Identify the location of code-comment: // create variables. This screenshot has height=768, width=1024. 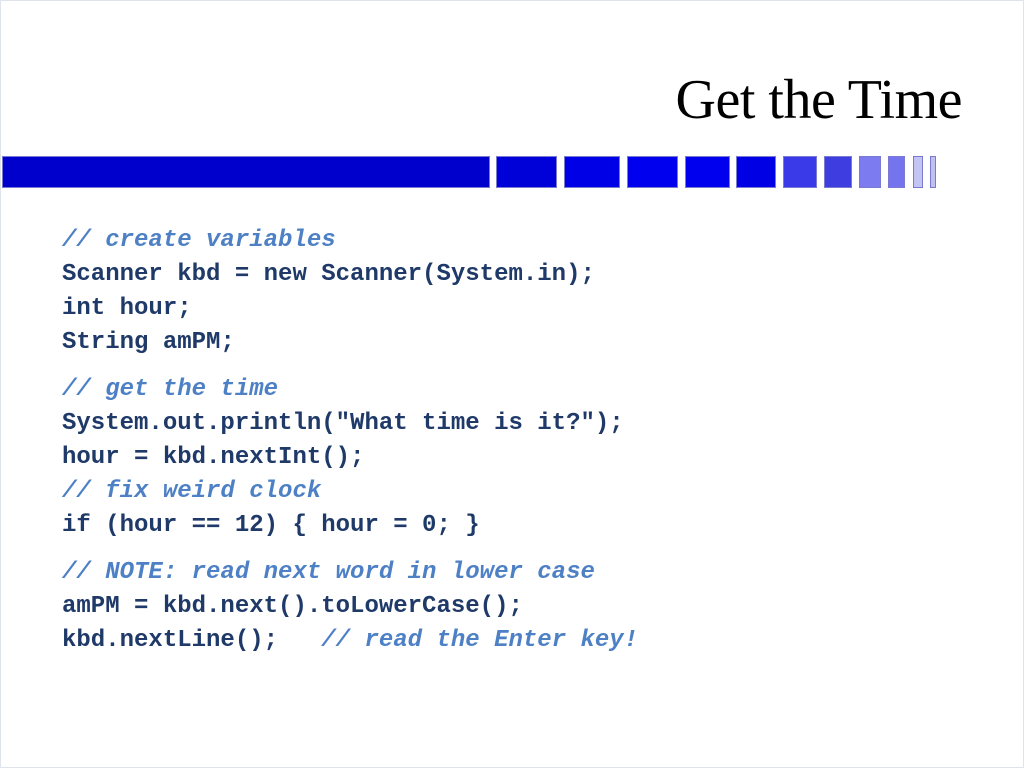
(199, 240).